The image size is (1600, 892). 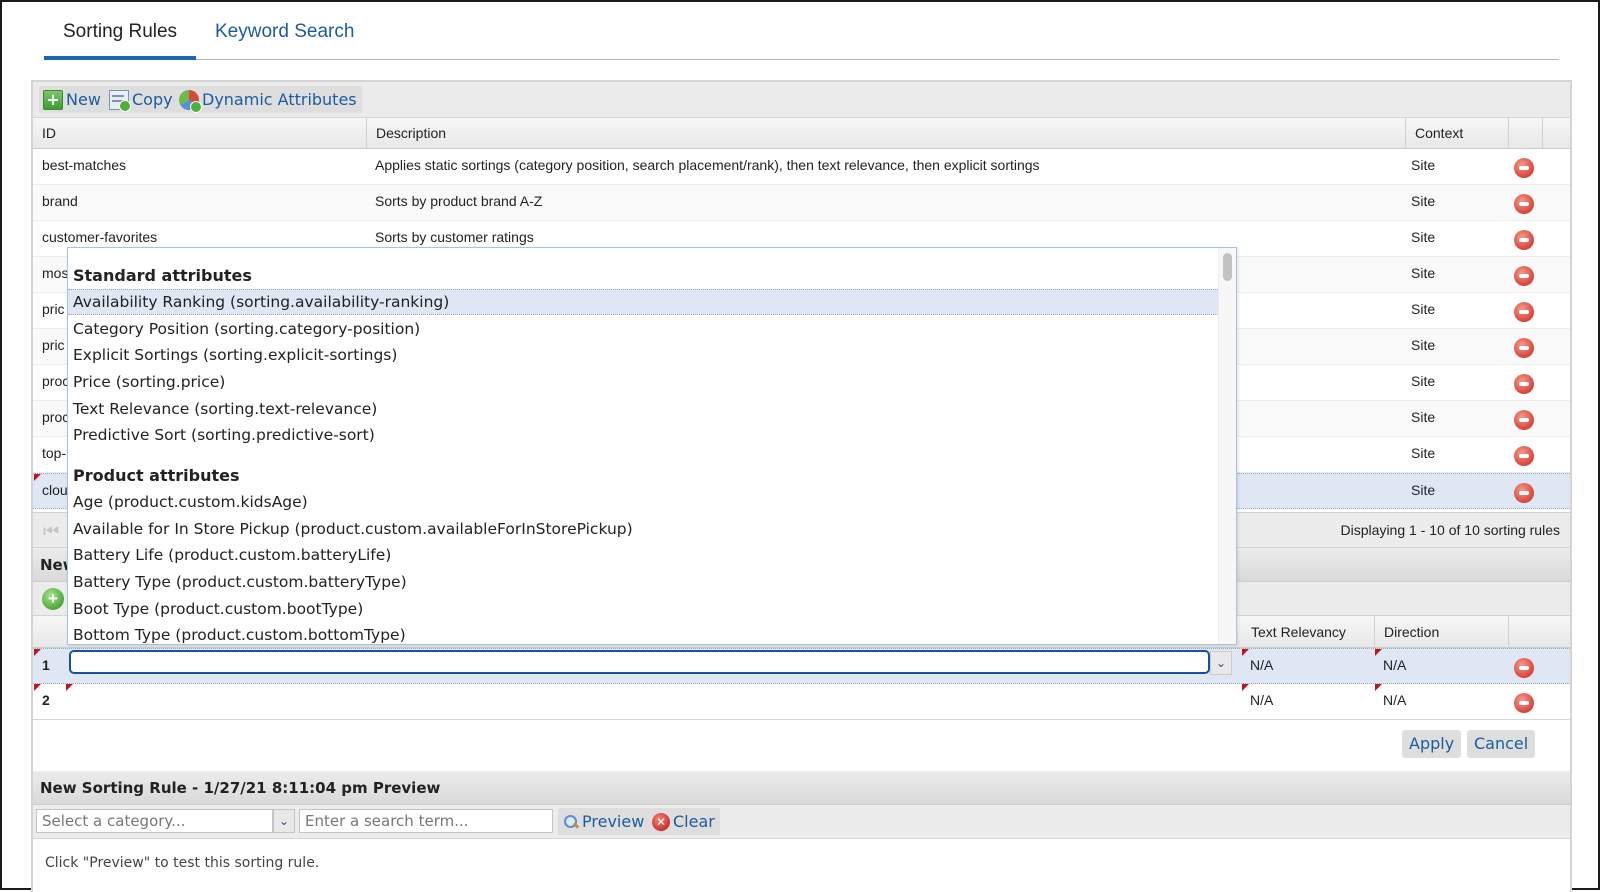 I want to click on grid-toolbar: + New Copy Dynamic Attributes, so click(x=801, y=100).